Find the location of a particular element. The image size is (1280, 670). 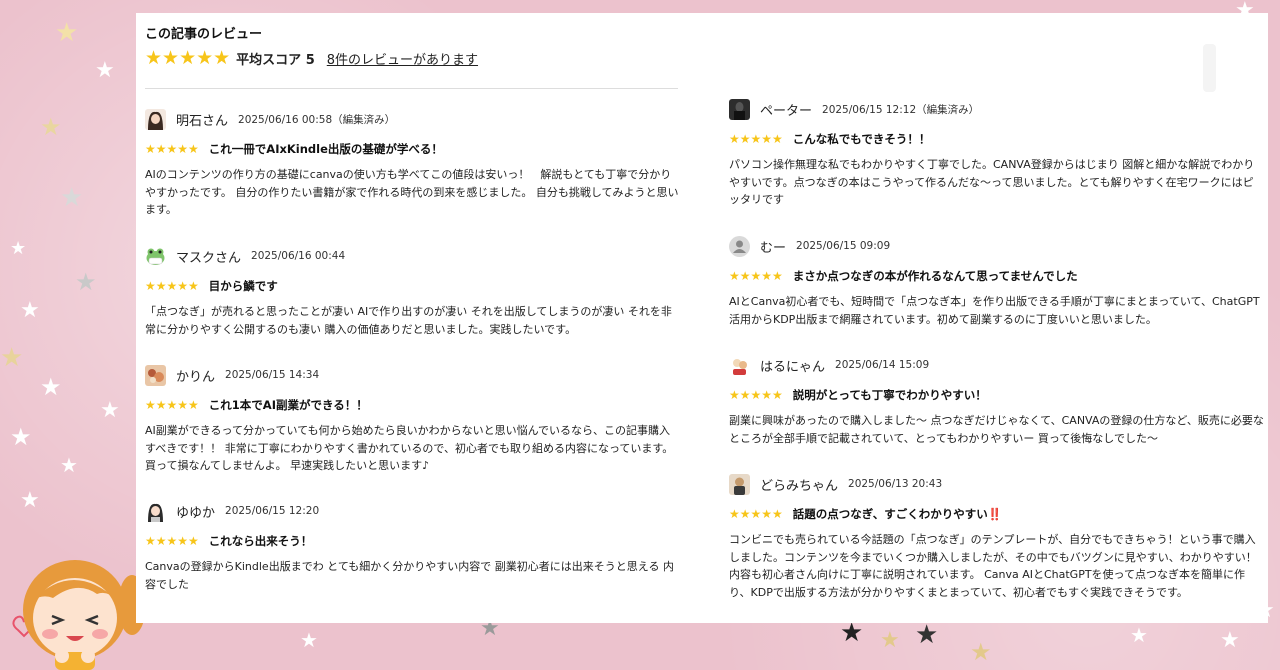

reviewer-name: ペーター is located at coordinates (786, 111).